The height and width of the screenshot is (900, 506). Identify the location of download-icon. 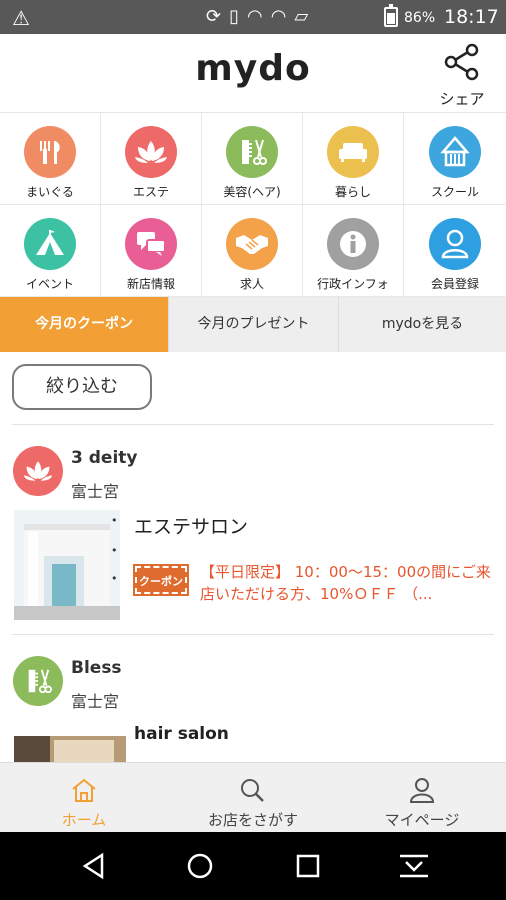
(414, 866).